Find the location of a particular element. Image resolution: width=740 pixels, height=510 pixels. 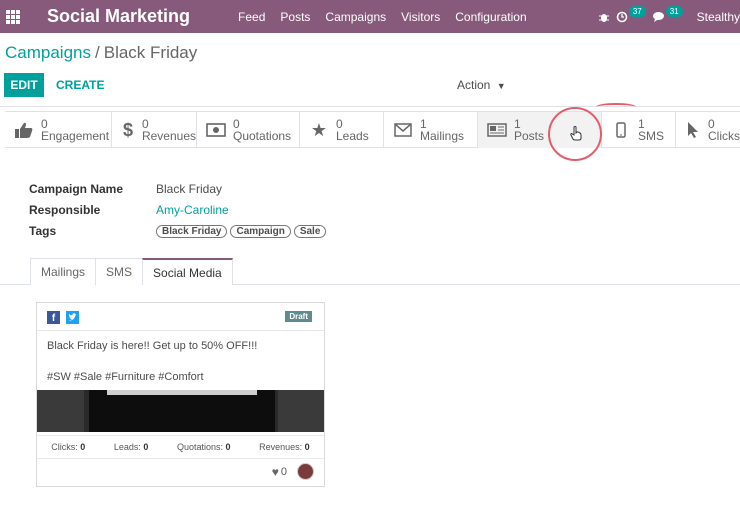

post-quotations: Quotations: 0 is located at coordinates (204, 447).